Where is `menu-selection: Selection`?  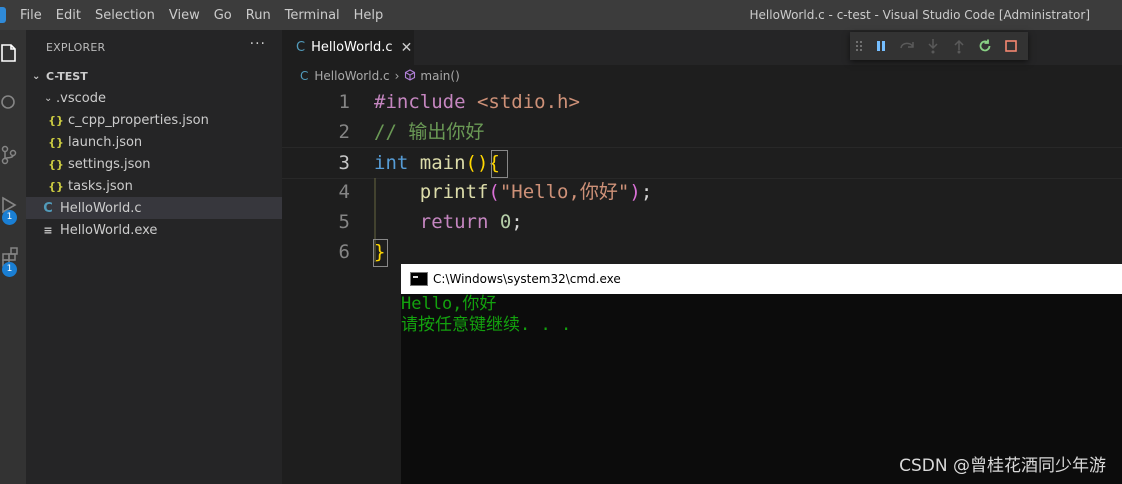
menu-selection: Selection is located at coordinates (125, 15).